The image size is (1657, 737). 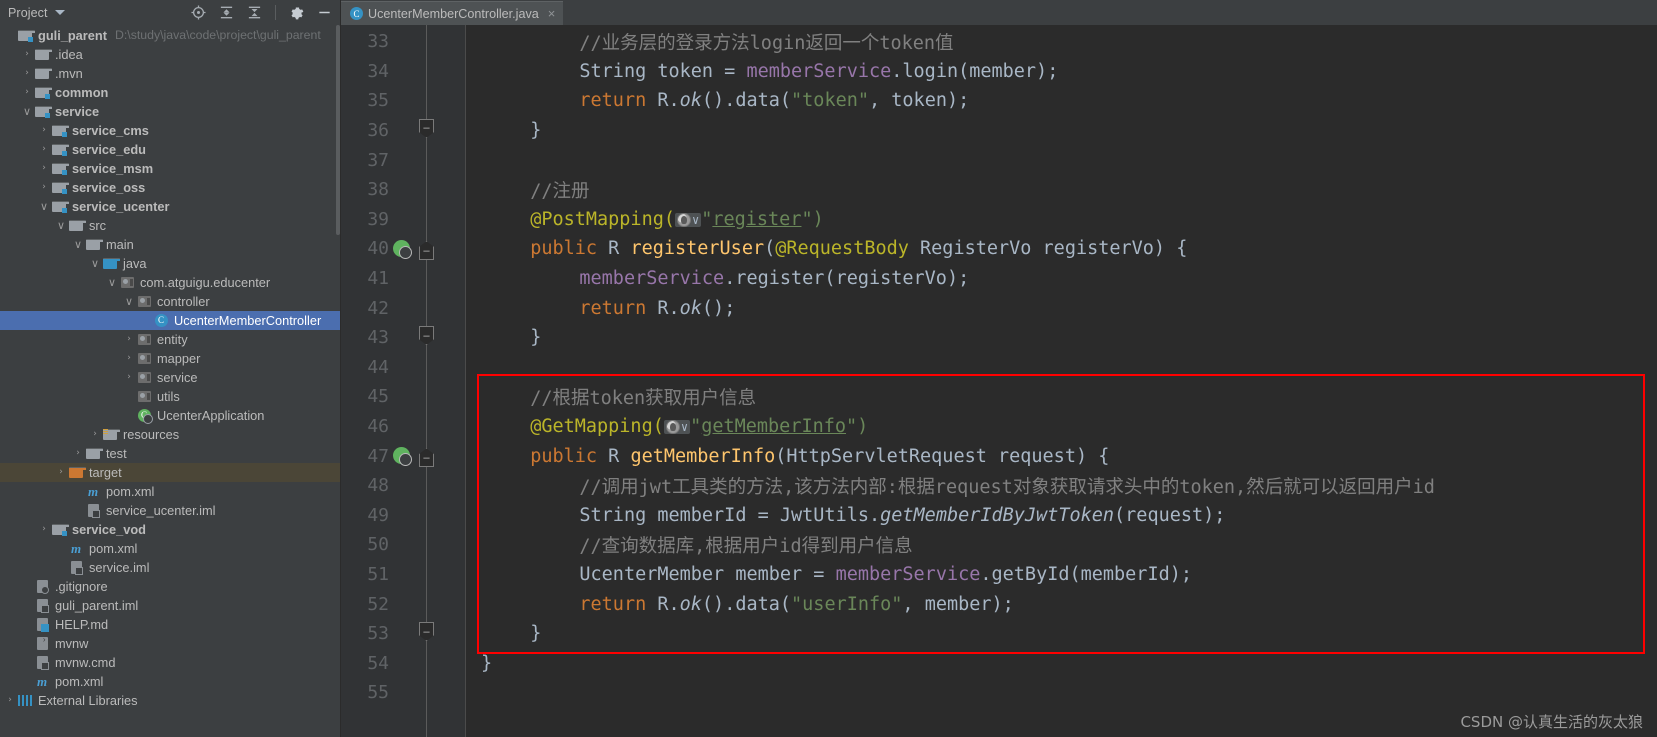 What do you see at coordinates (254, 12) in the screenshot?
I see `collapse-all-icon` at bounding box center [254, 12].